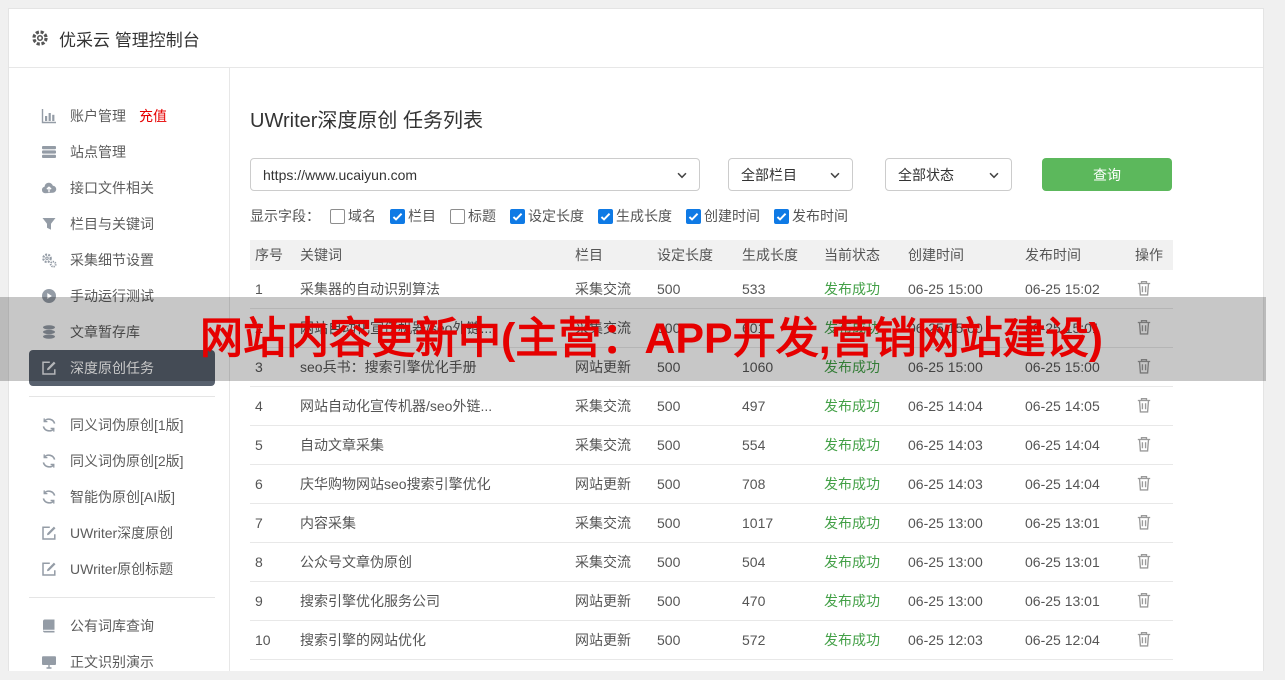 This screenshot has height=680, width=1285. Describe the element at coordinates (49, 662) in the screenshot. I see `monitor-icon` at that location.